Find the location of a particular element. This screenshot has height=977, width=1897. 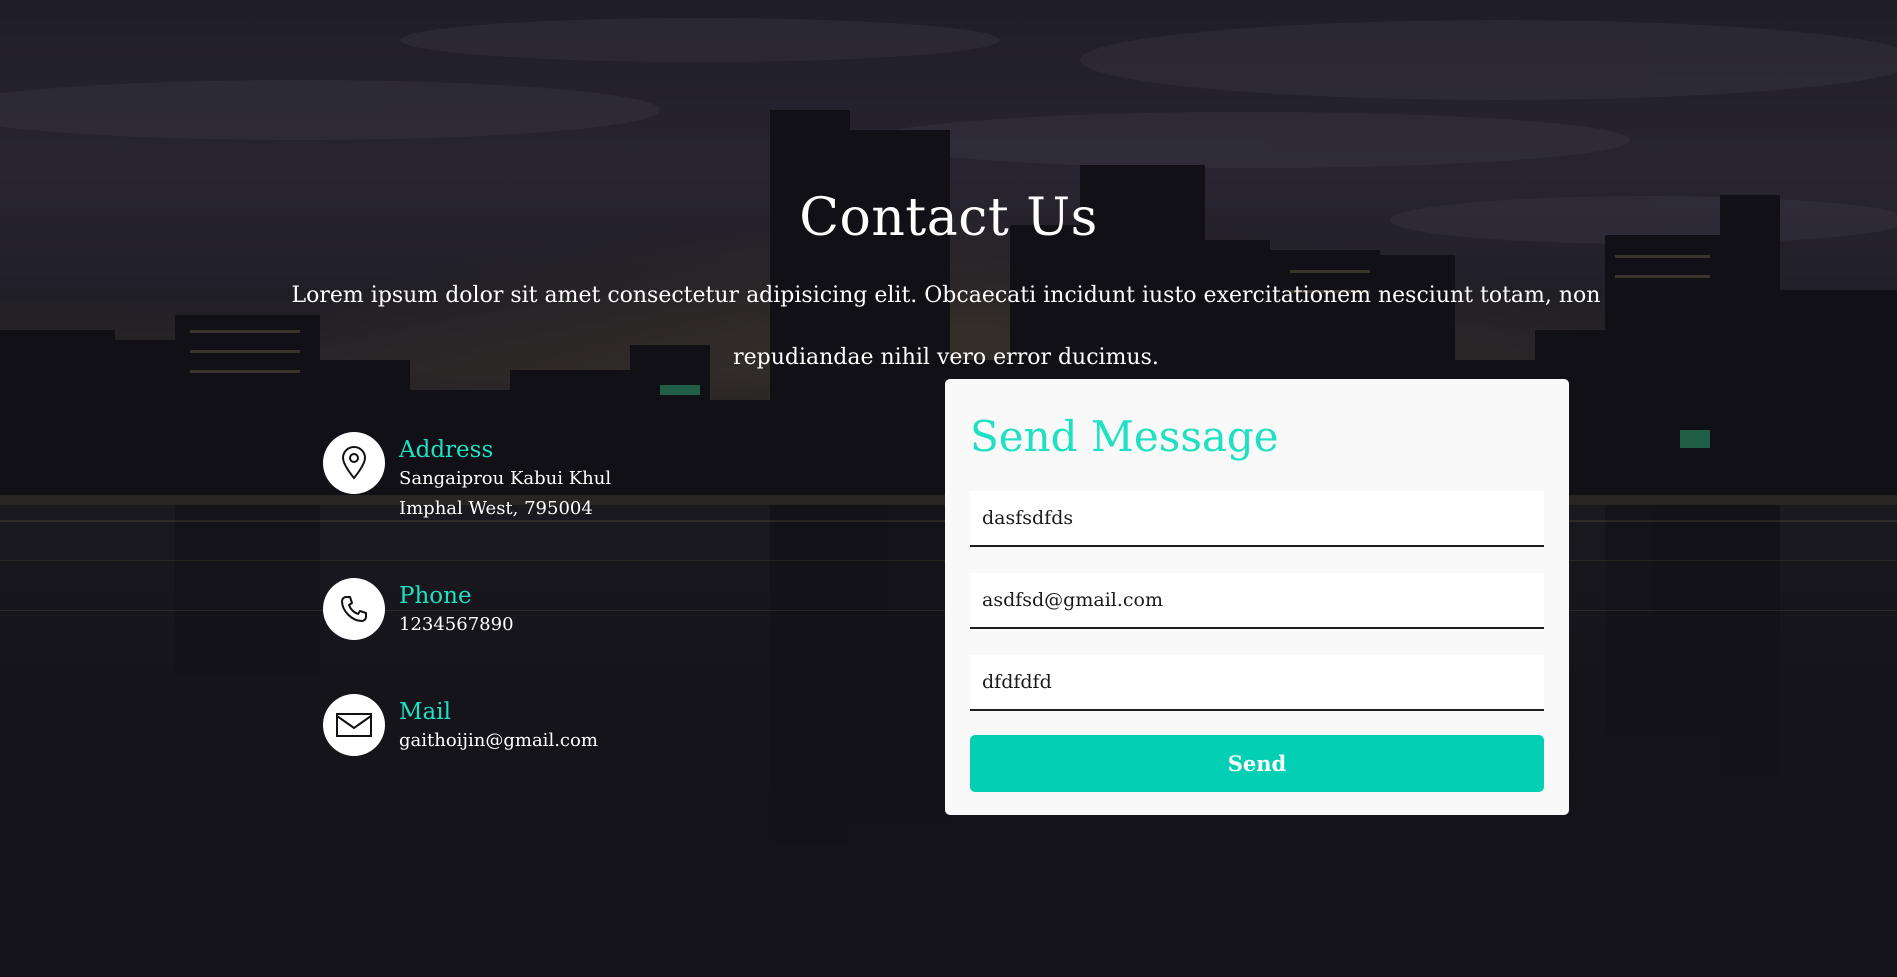

mail-item: Mail gaithoijin@gmail.com is located at coordinates (460, 725).